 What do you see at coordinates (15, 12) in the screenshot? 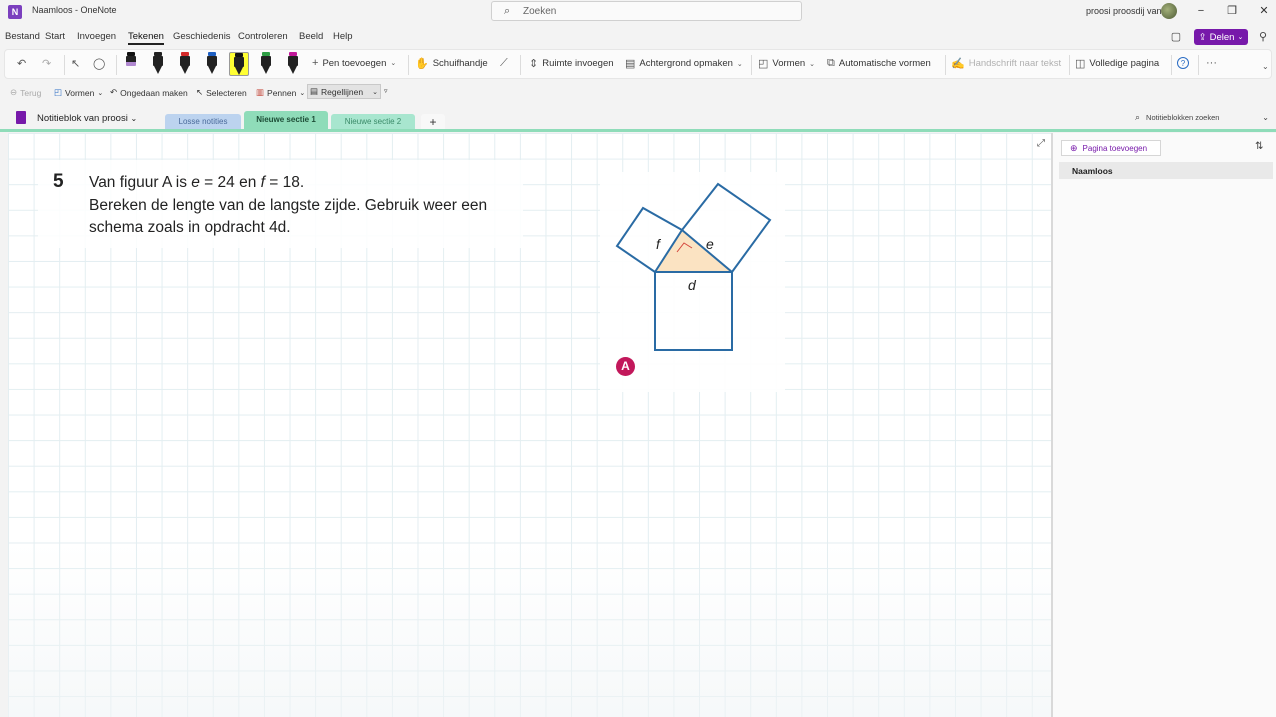
I see `onenote-app-icon: N` at bounding box center [15, 12].